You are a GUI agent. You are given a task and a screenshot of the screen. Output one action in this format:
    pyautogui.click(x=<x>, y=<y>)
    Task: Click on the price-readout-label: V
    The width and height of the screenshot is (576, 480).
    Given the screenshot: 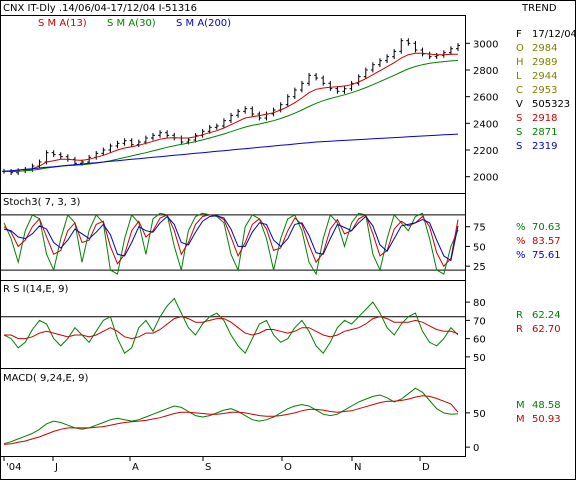 What is the action you would take?
    pyautogui.click(x=519, y=104)
    